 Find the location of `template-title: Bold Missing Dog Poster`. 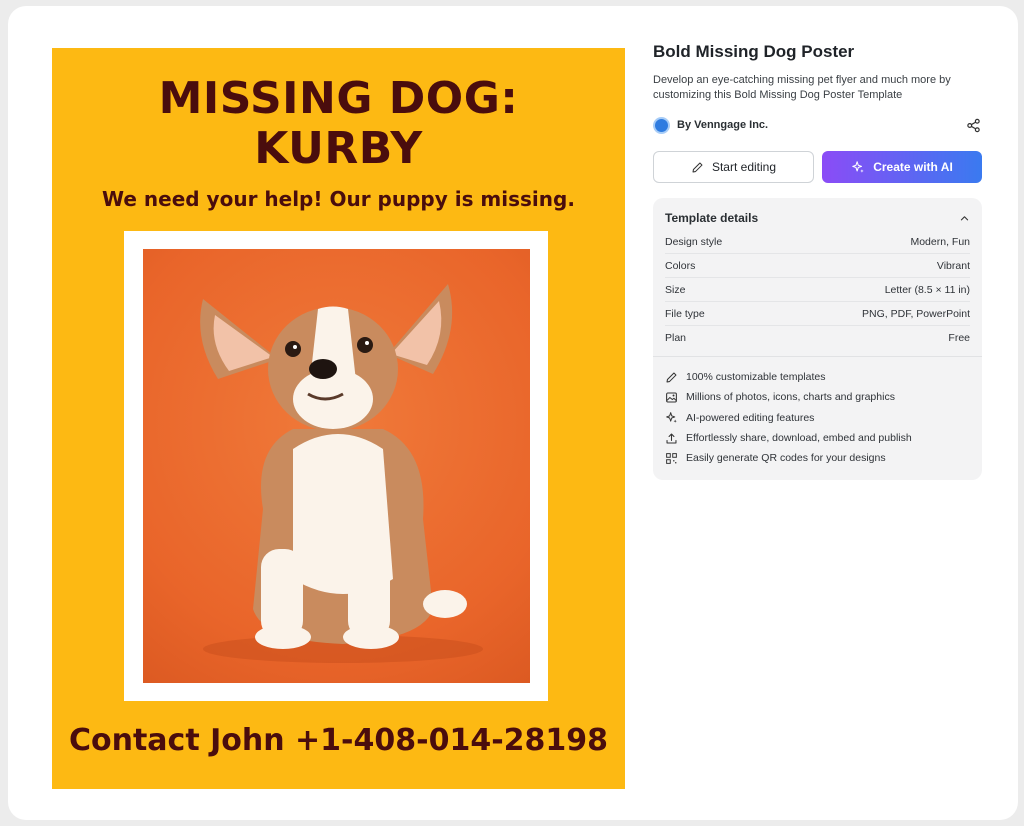

template-title: Bold Missing Dog Poster is located at coordinates (754, 51).